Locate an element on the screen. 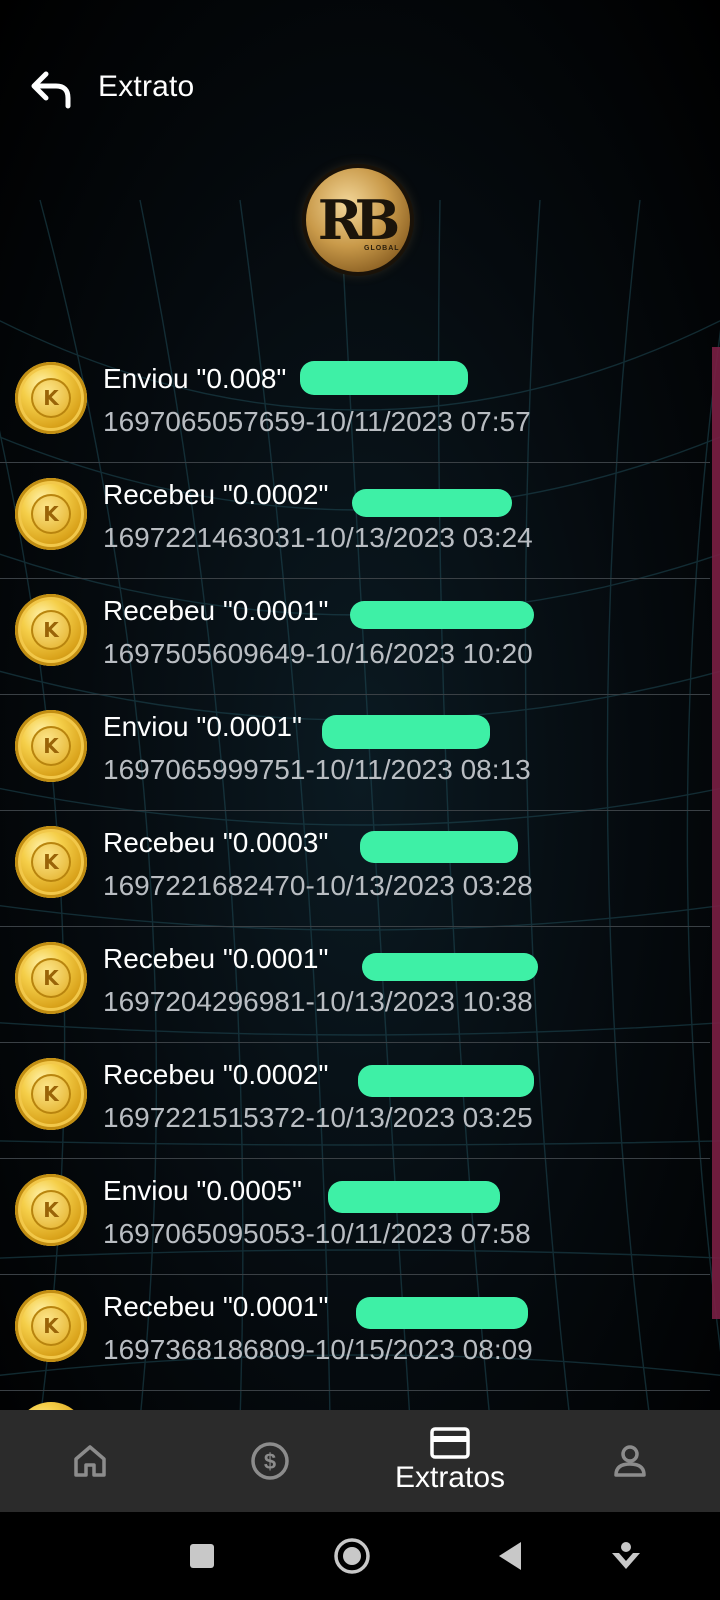 Image resolution: width=720 pixels, height=1600 pixels. transaction-meta: 1697221682470-10/13/2023 03:28 is located at coordinates (318, 885).